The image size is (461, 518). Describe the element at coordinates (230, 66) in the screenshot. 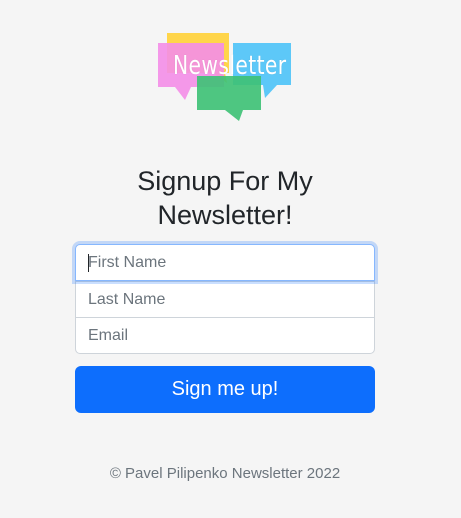

I see `logo-wordmark: Newsletter` at that location.